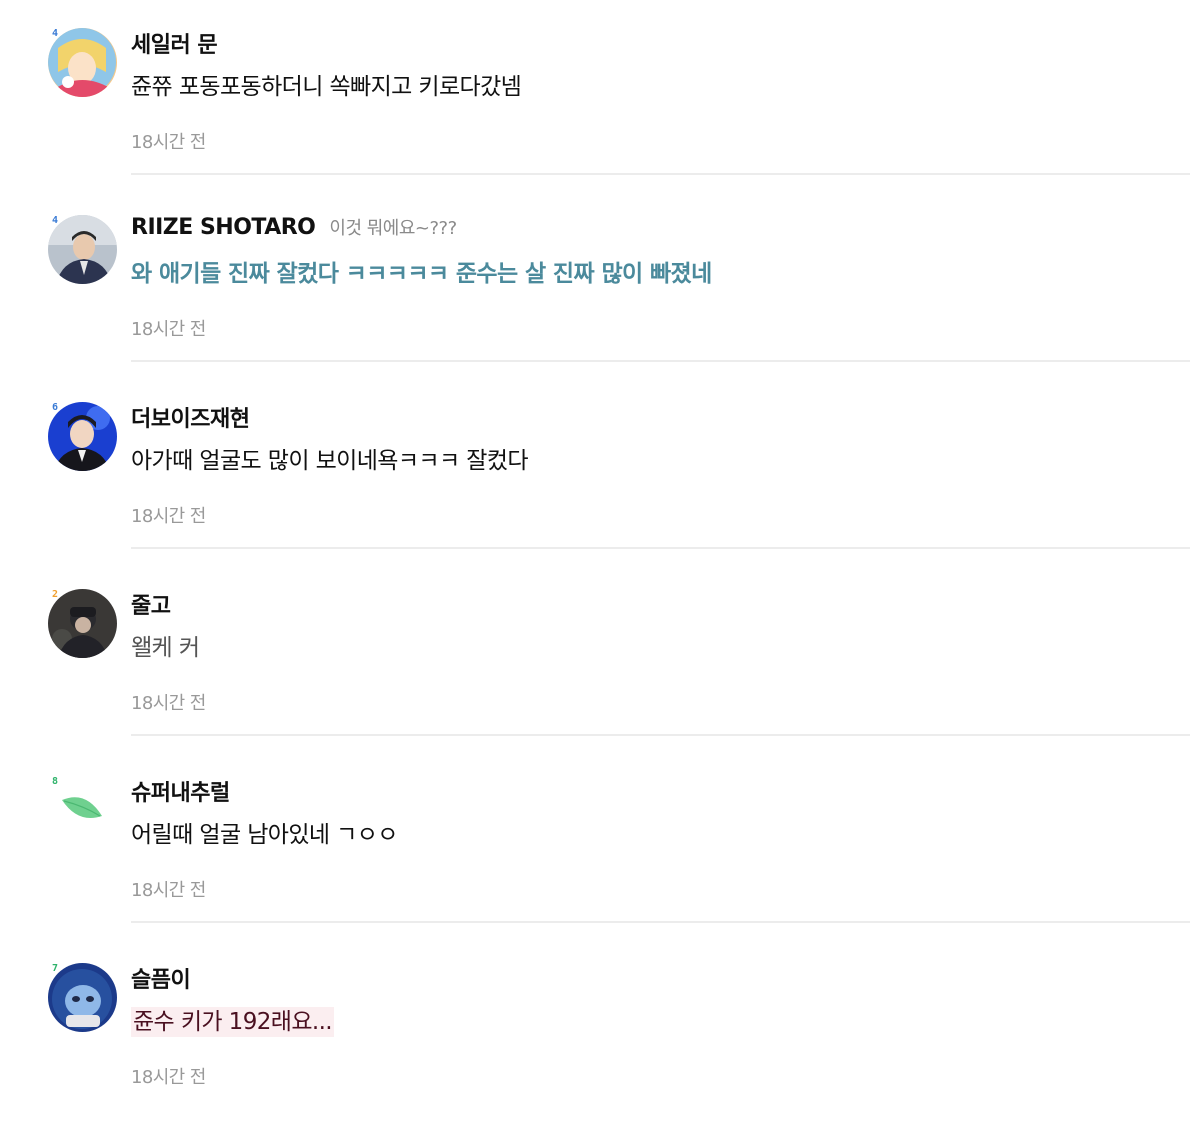 Image resolution: width=1190 pixels, height=1122 pixels. Describe the element at coordinates (180, 793) in the screenshot. I see `nickname: 슈퍼내추럴` at that location.